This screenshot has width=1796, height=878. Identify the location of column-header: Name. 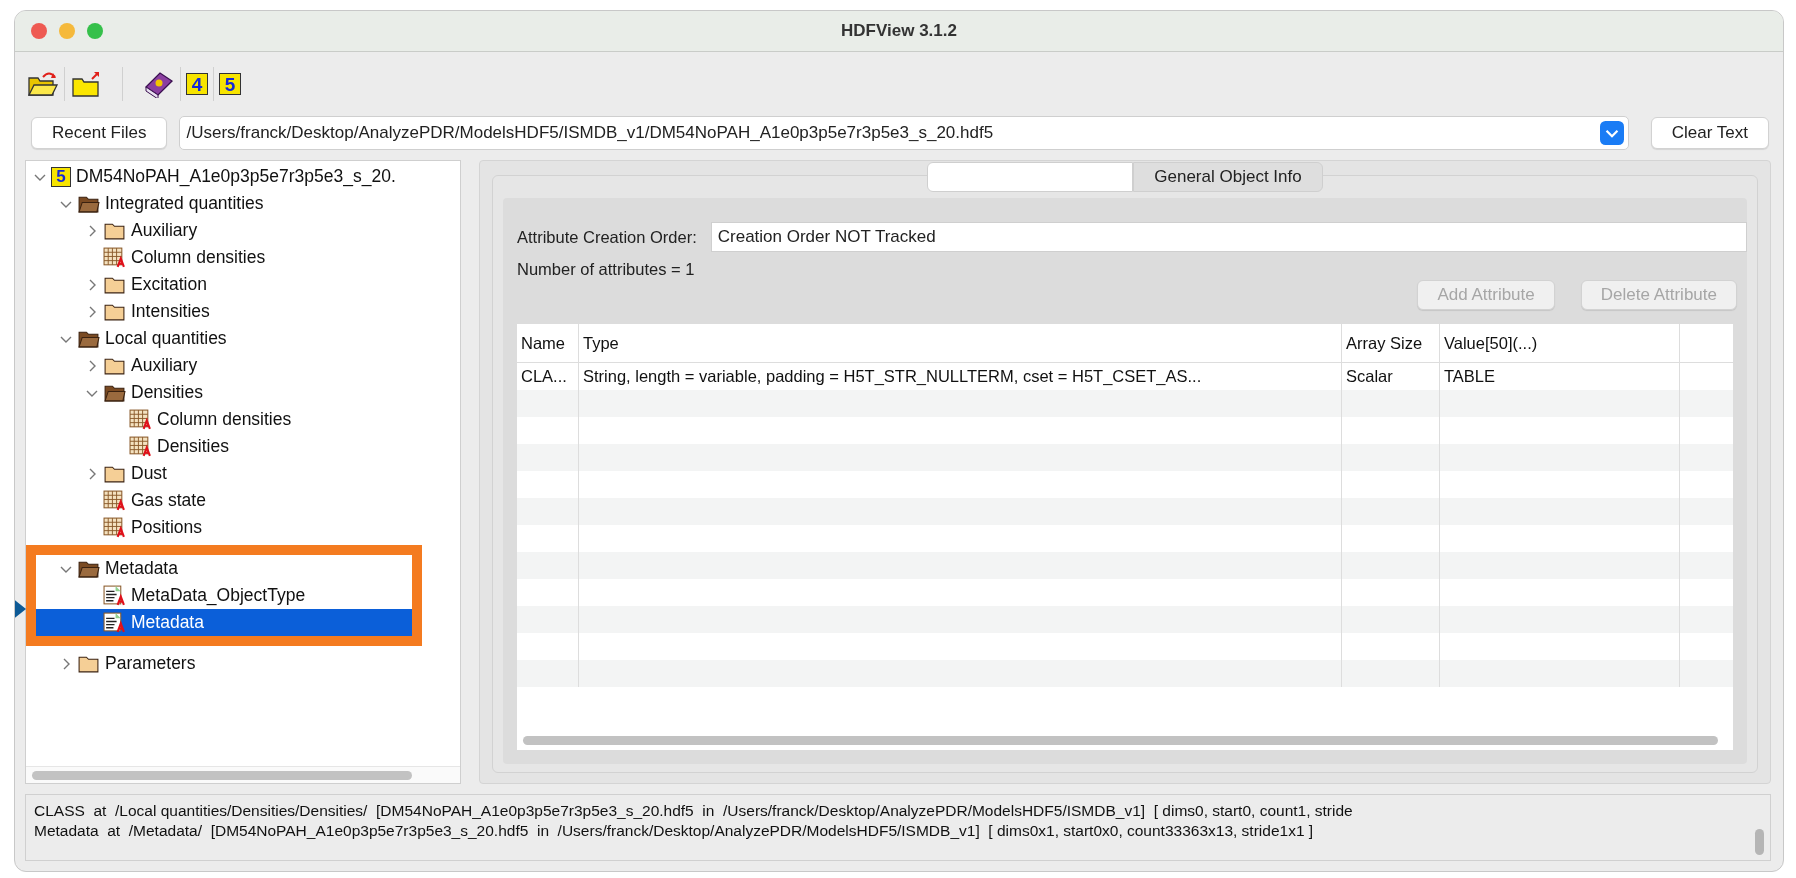
(548, 343).